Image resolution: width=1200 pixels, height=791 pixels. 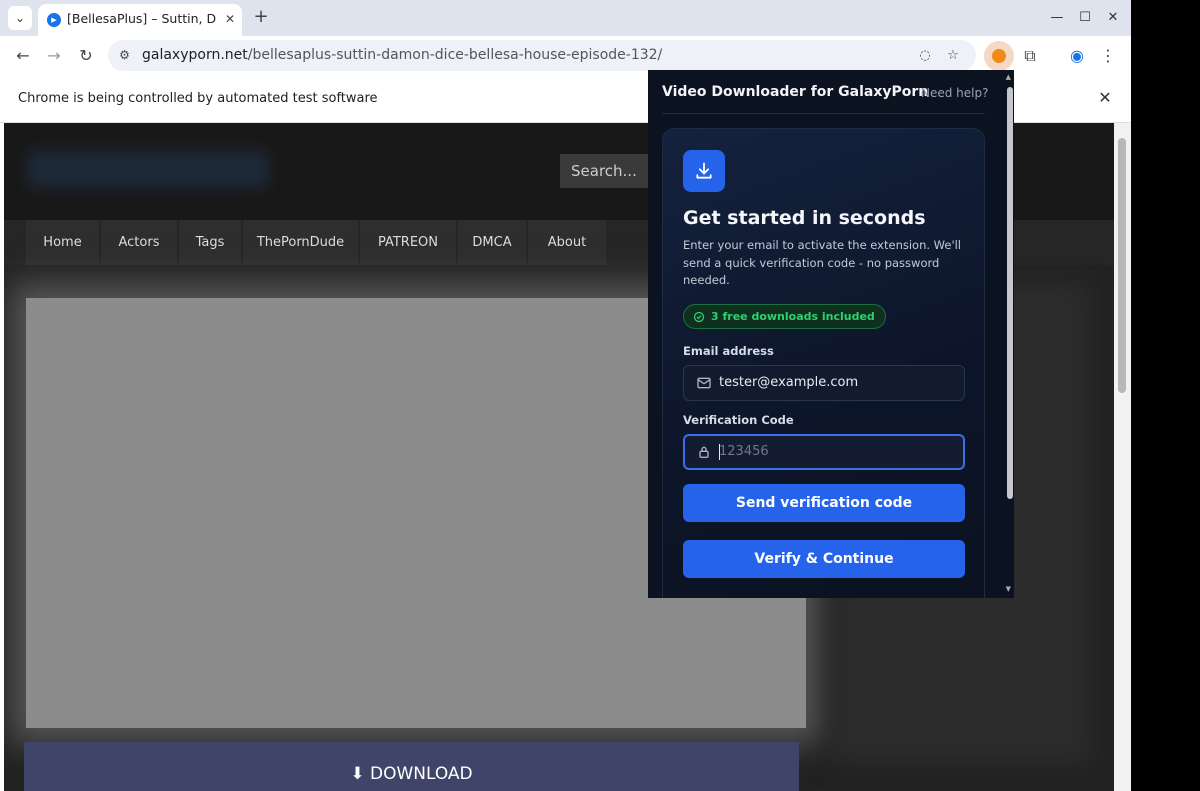 What do you see at coordinates (699, 316) in the screenshot?
I see `check-circle-icon` at bounding box center [699, 316].